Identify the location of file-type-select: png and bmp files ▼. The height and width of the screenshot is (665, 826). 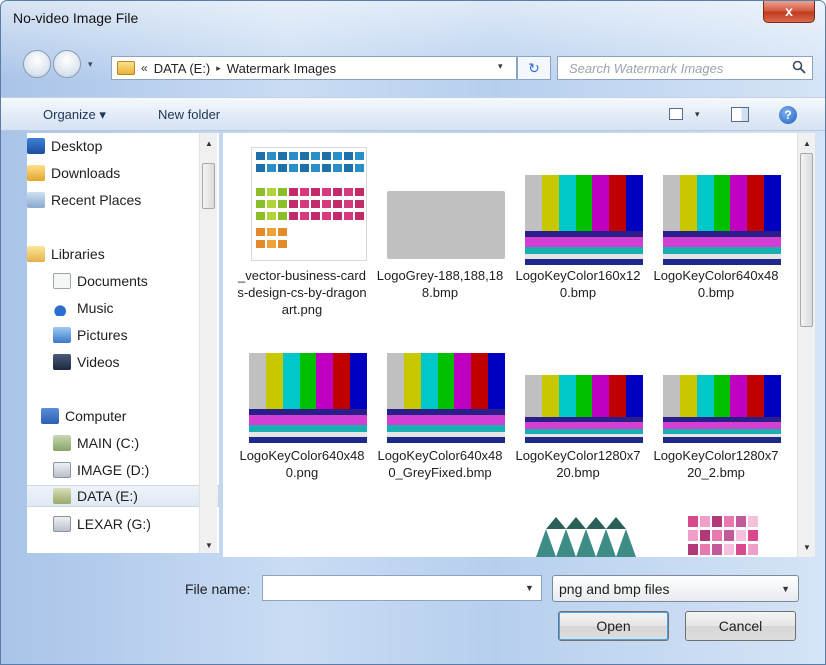
(675, 588).